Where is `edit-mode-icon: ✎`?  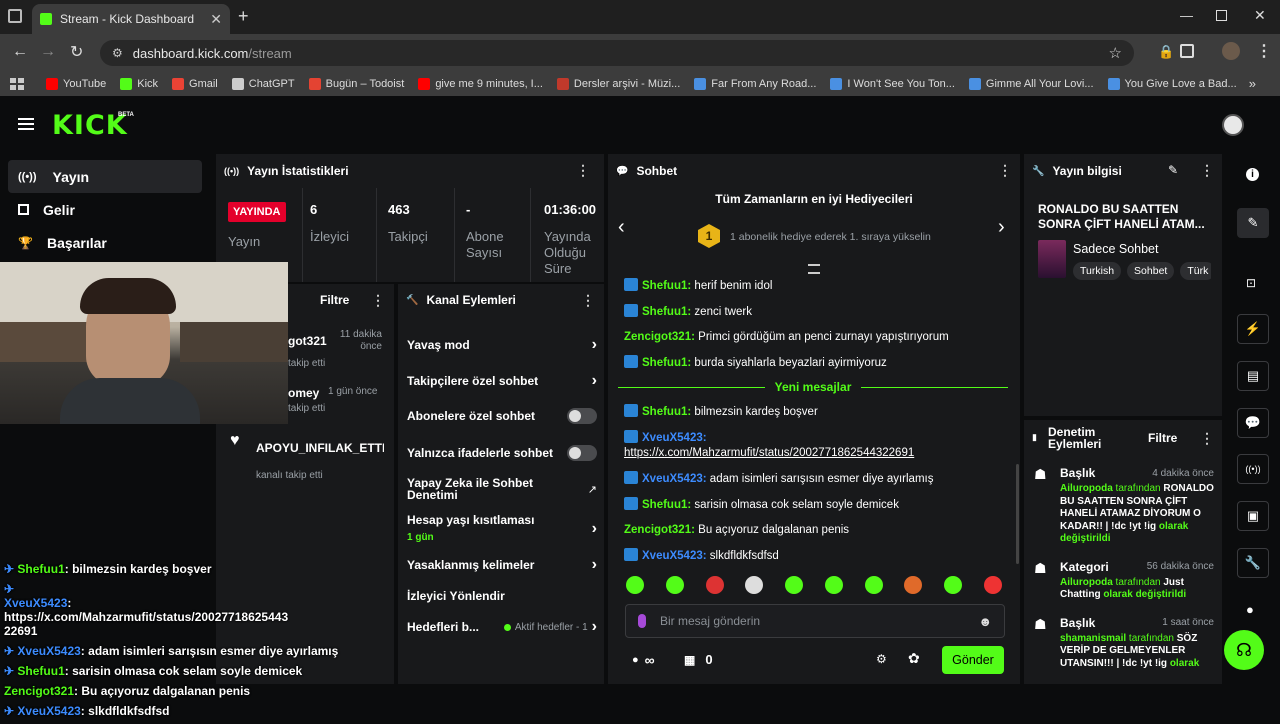 edit-mode-icon: ✎ is located at coordinates (1253, 223).